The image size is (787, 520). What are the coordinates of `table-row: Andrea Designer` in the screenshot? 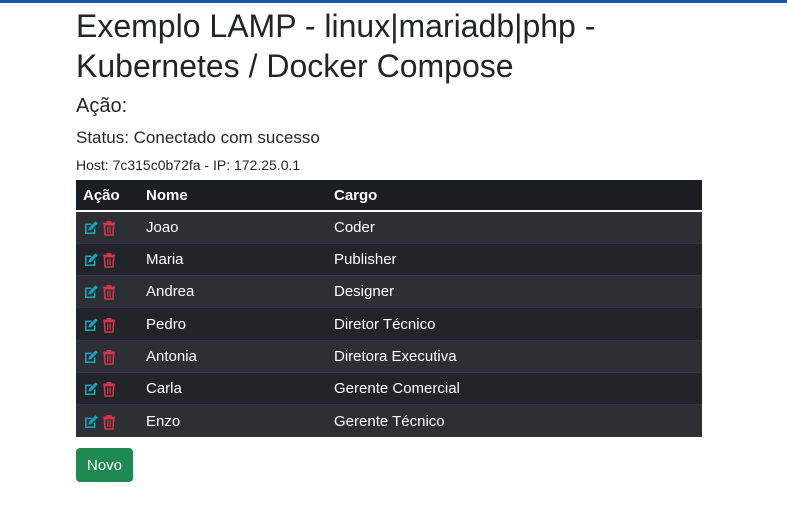 It's located at (389, 291).